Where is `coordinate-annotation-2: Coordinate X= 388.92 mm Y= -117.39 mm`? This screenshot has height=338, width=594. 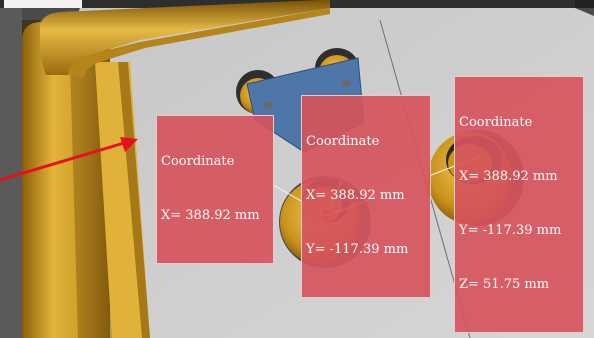
coordinate-annotation-2: Coordinate X= 388.92 mm Y= -117.39 mm is located at coordinates (366, 196).